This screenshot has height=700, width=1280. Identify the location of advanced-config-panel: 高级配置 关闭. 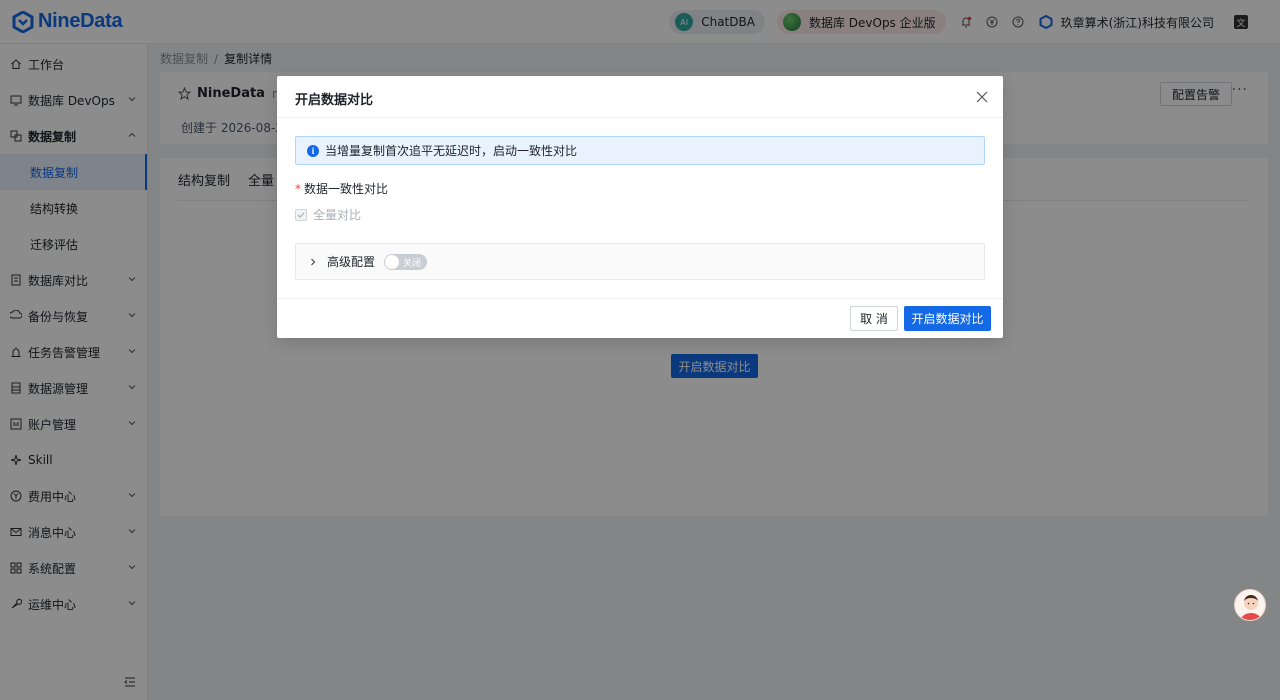
(640, 261).